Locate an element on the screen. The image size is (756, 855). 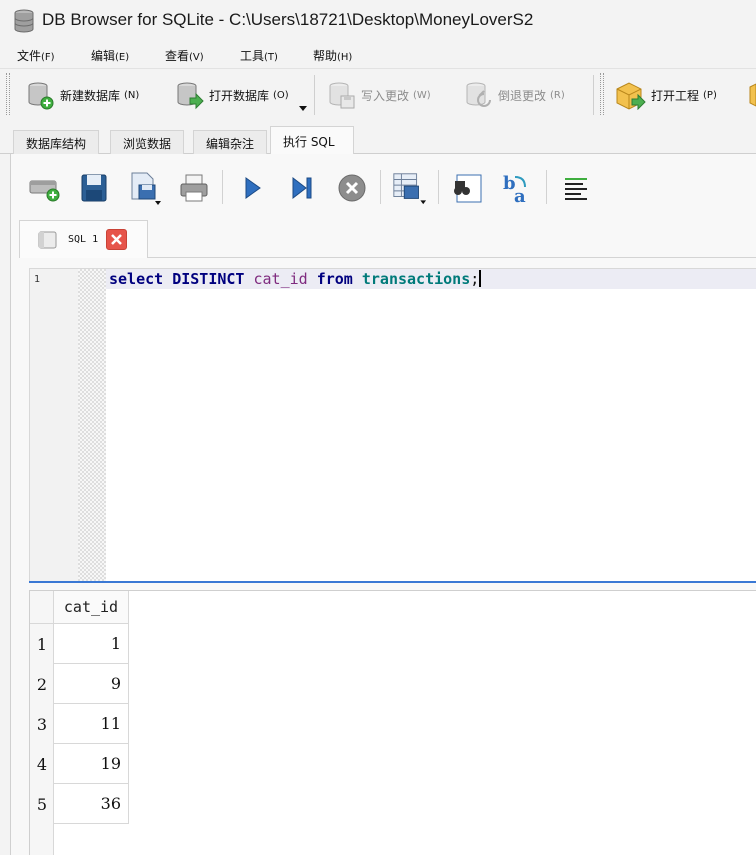
close-tab-button is located at coordinates (116, 239).